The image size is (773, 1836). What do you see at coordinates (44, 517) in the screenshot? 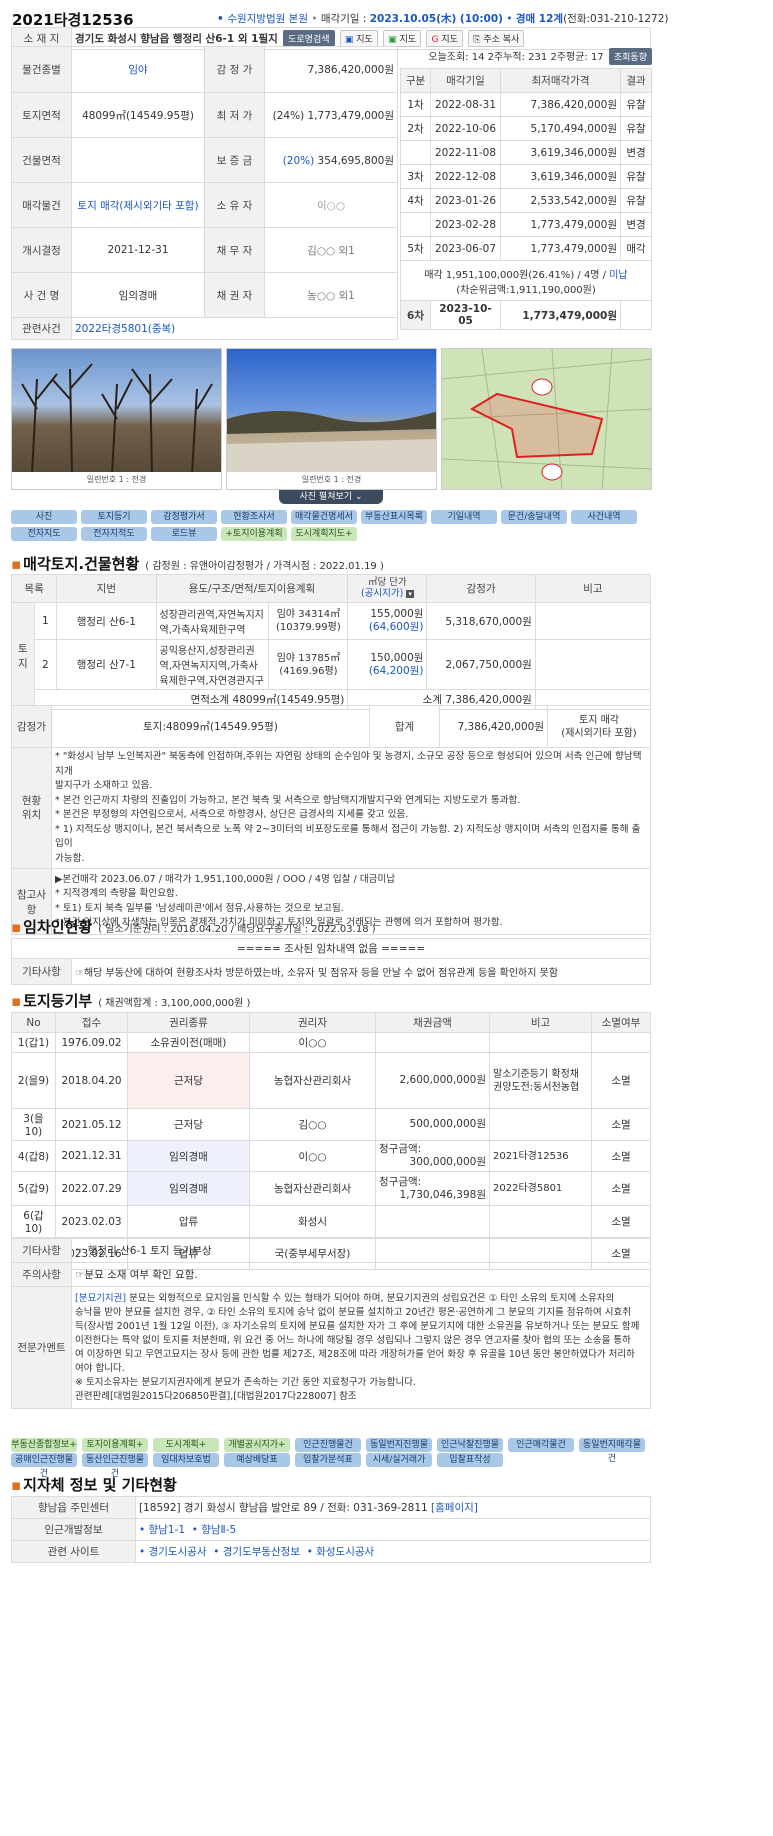
I see `docrow-button: 사진` at bounding box center [44, 517].